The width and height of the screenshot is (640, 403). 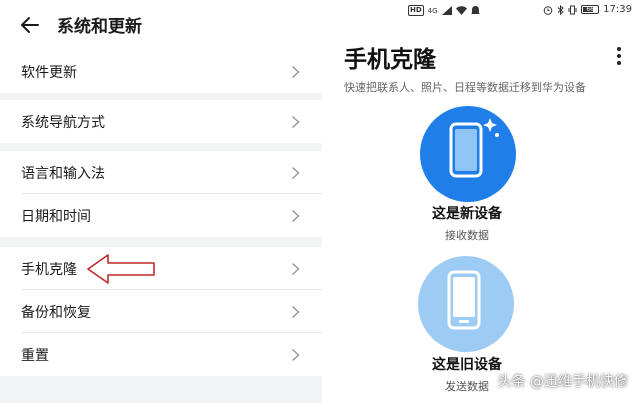 I want to click on settings-item-navigation: 系统导航方式, so click(x=161, y=121).